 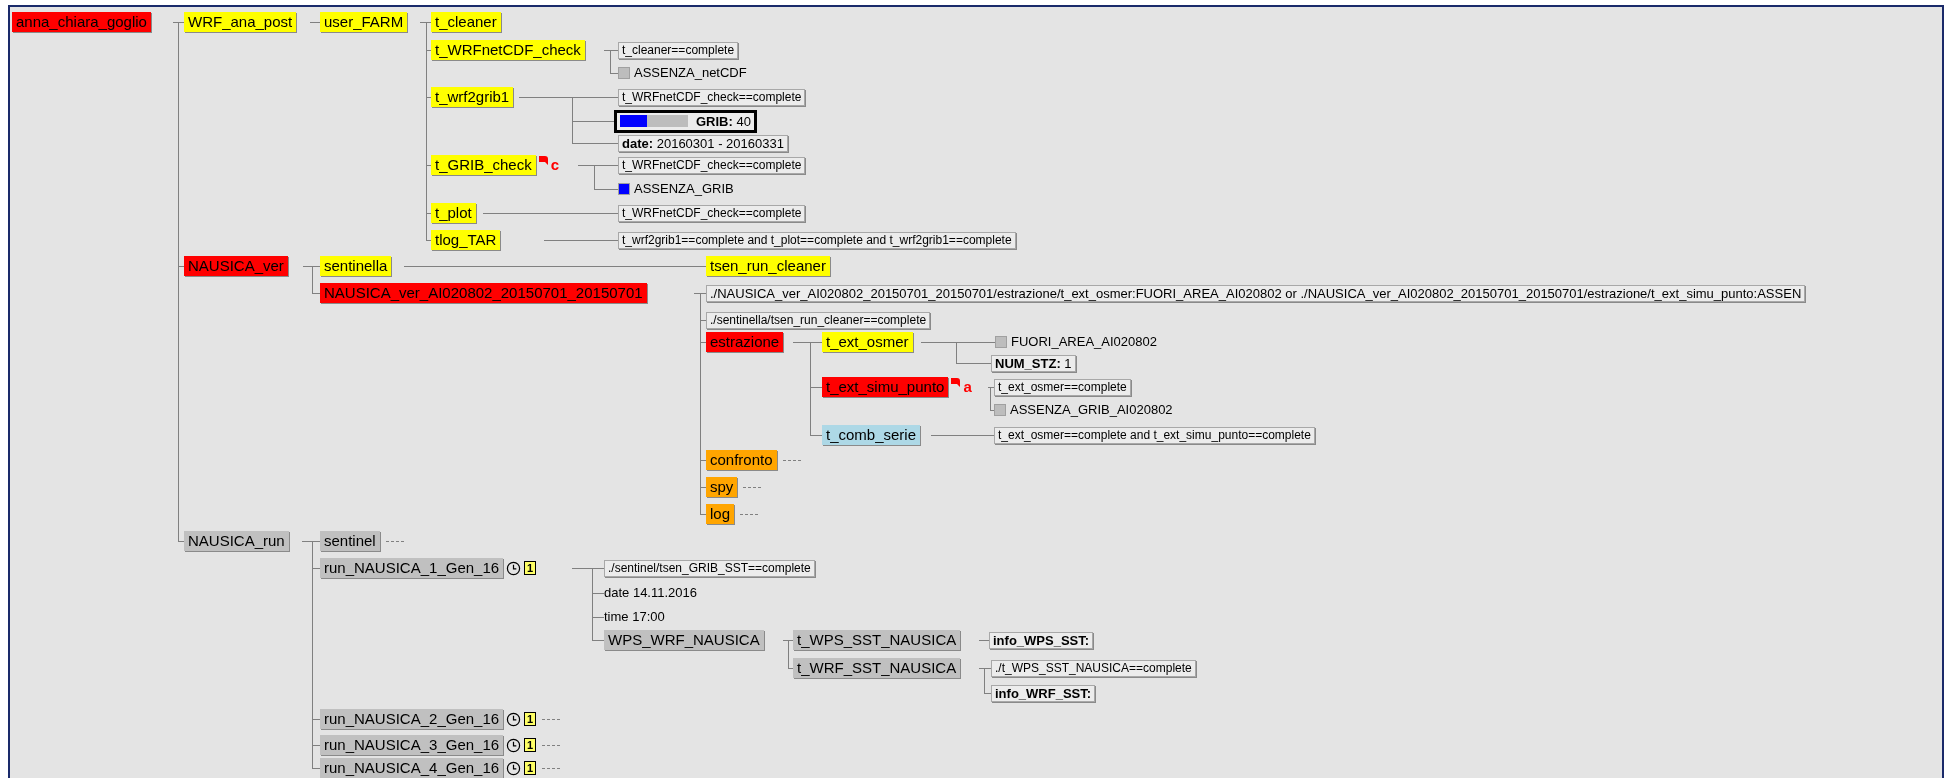 What do you see at coordinates (466, 22) in the screenshot?
I see `tree-node: t_cleaner` at bounding box center [466, 22].